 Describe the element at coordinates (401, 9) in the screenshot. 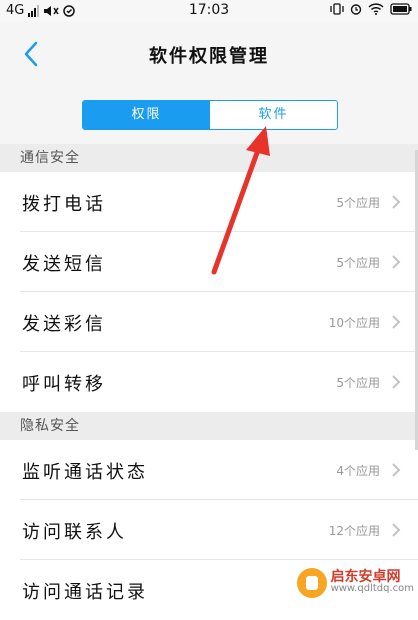

I see `battery-icon` at that location.